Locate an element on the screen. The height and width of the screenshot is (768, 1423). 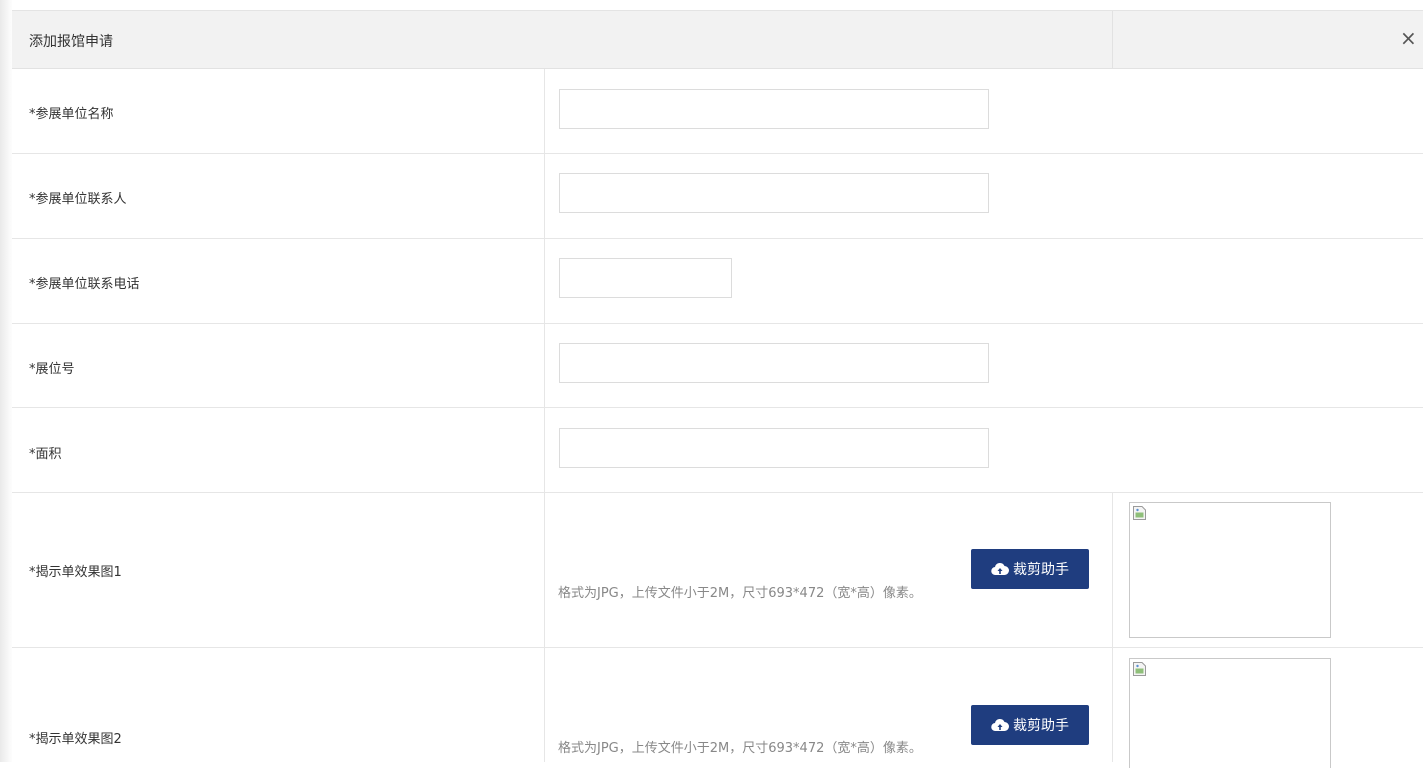
dialog-title: 添加报馆申请 is located at coordinates (71, 42).